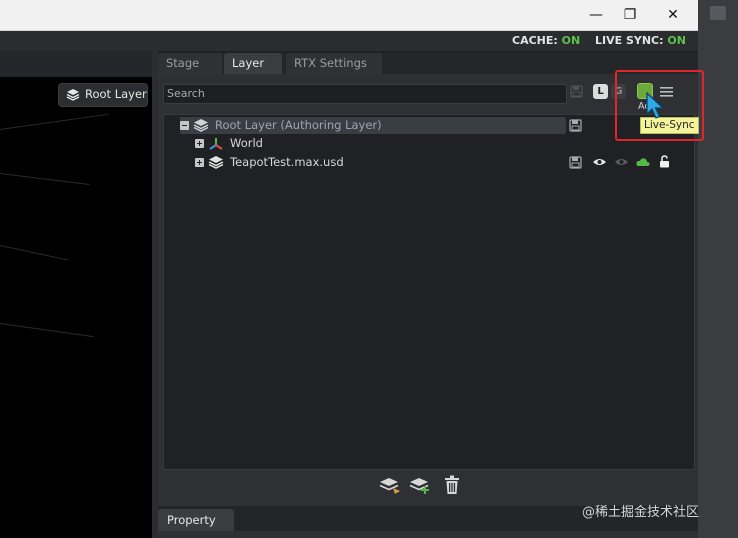  I want to click on unlock-icon, so click(665, 161).